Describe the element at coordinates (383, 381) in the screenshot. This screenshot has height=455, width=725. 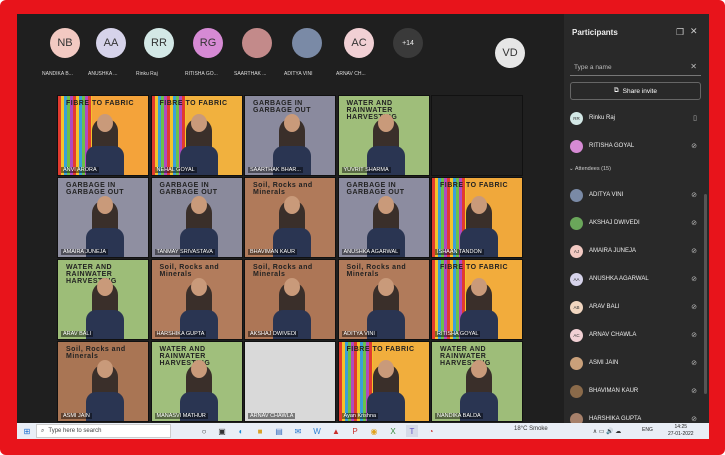
I see `video-tile: FIBRE TO FABRIC Ayan Krishna` at that location.